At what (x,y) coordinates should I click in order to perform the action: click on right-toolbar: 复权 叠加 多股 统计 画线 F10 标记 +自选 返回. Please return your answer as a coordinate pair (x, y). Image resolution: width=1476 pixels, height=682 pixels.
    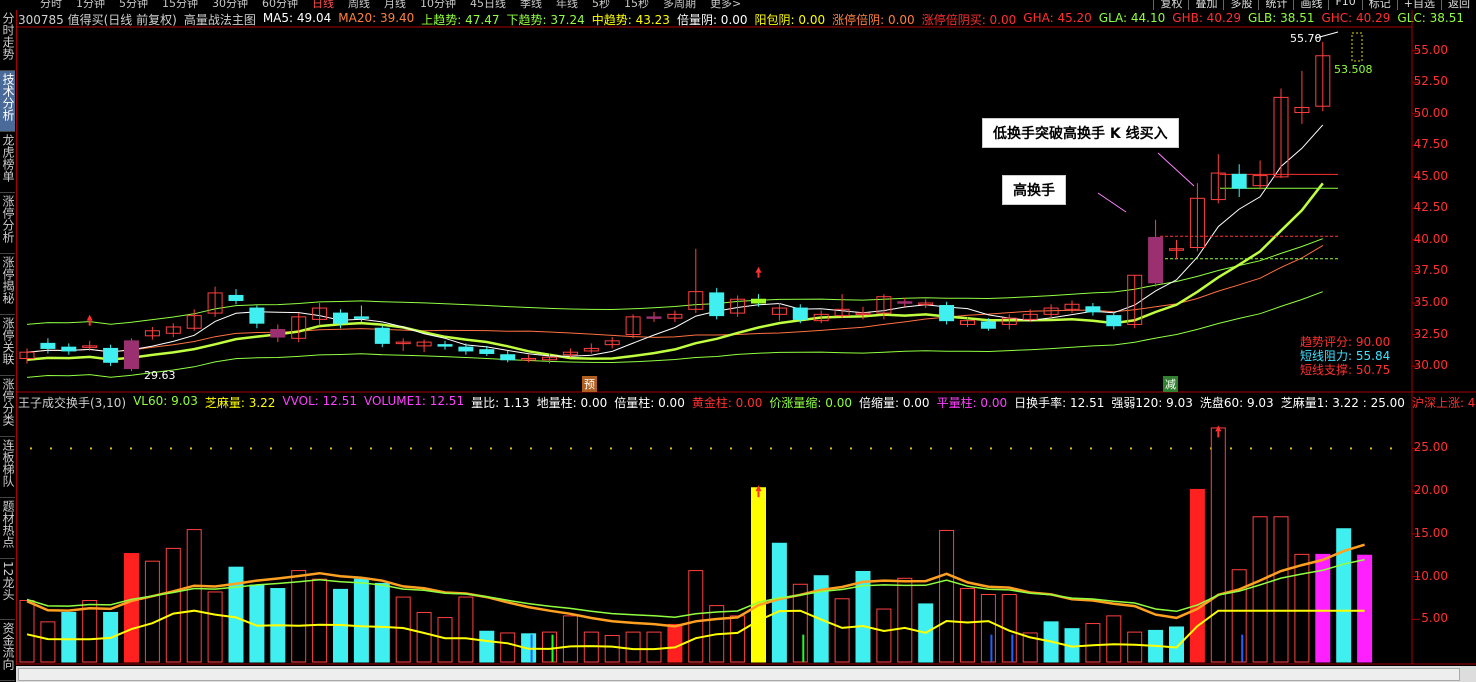
    Looking at the image, I should click on (1314, 5).